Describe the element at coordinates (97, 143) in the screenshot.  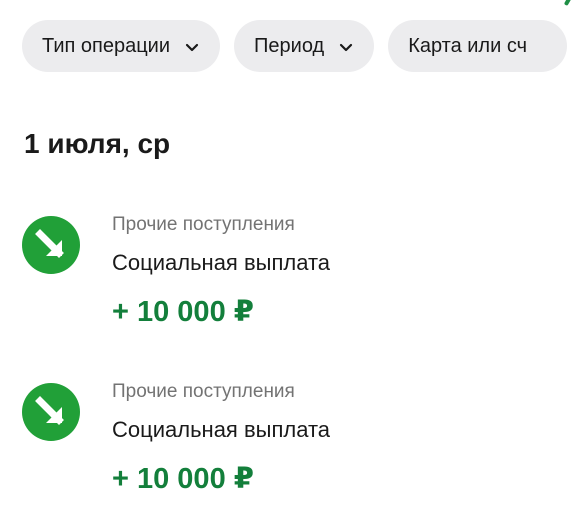
I see `date-group-header: 1 июля, ср` at that location.